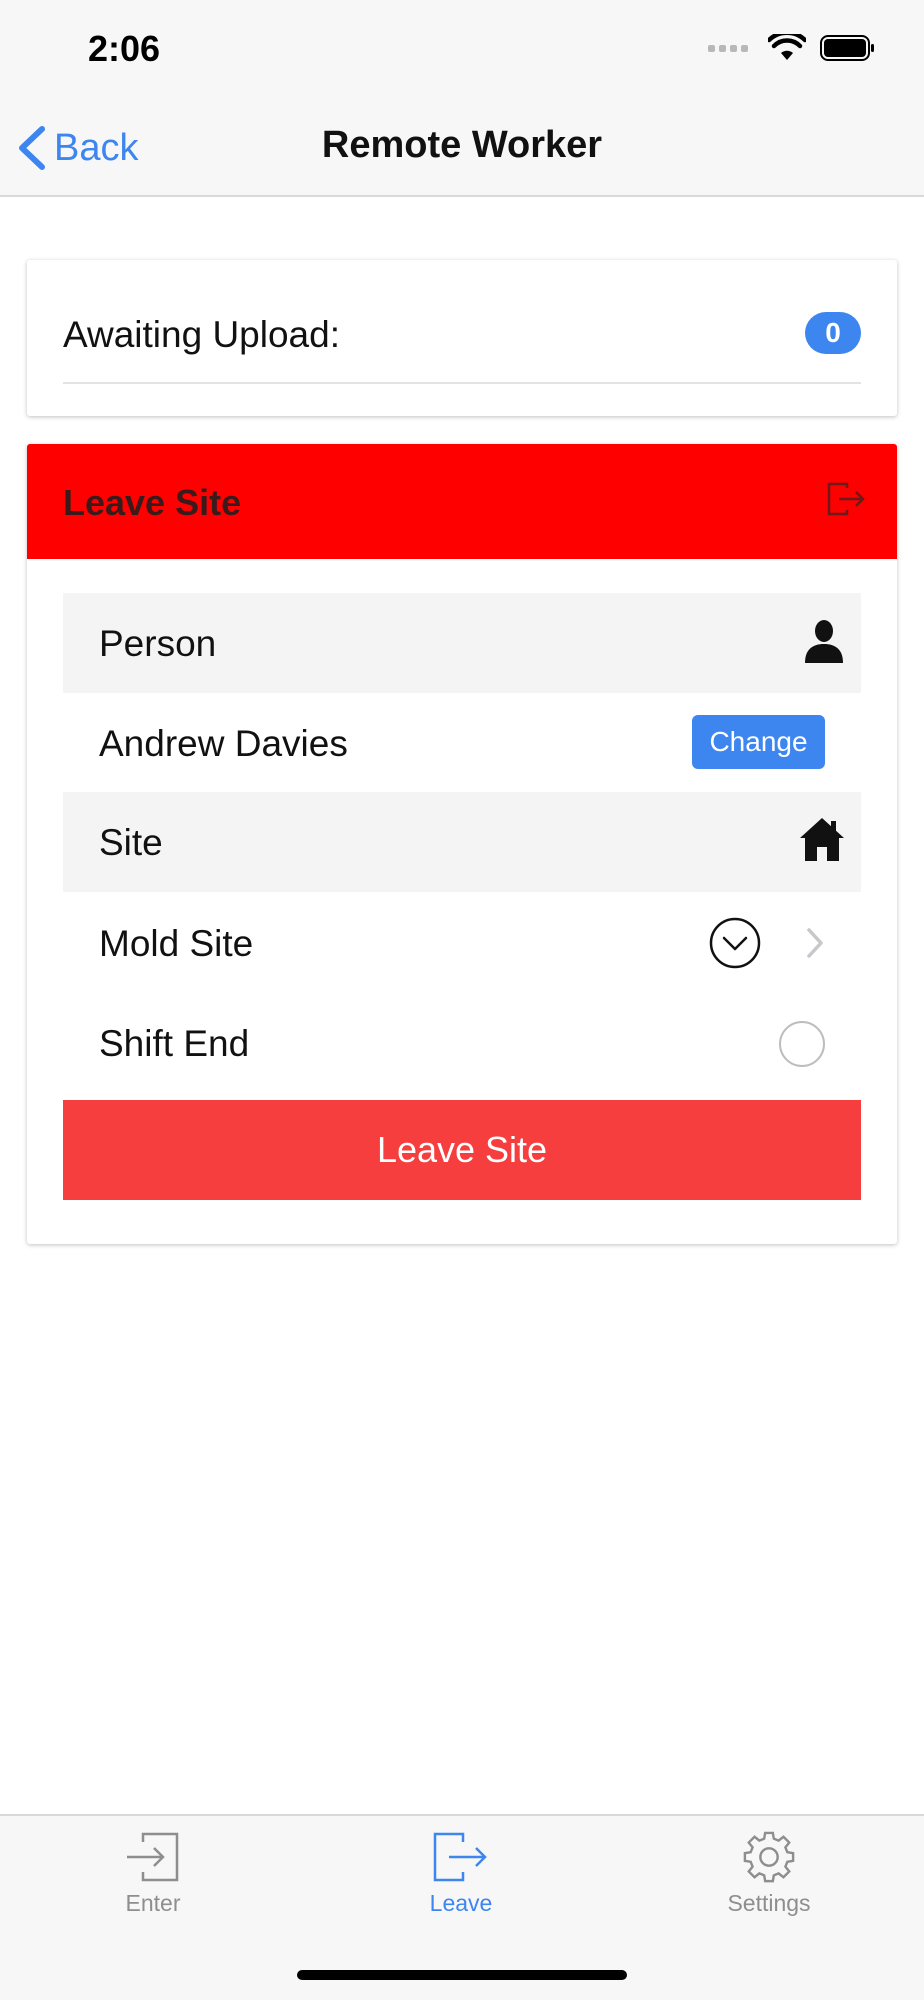 The height and width of the screenshot is (2000, 924). Describe the element at coordinates (462, 501) in the screenshot. I see `leave-site-header: Leave Site` at that location.